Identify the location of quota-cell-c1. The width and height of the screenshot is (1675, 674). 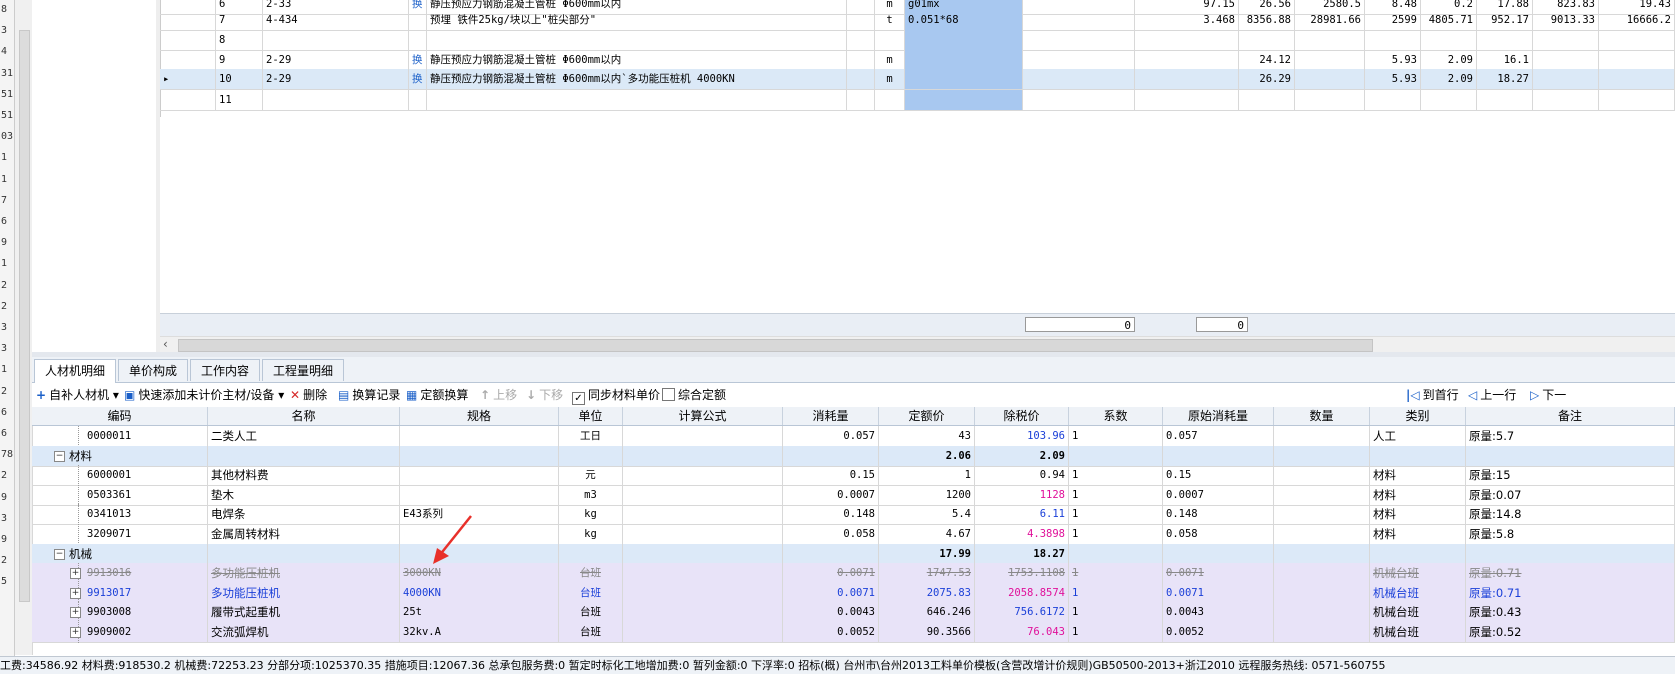
(1187, 40).